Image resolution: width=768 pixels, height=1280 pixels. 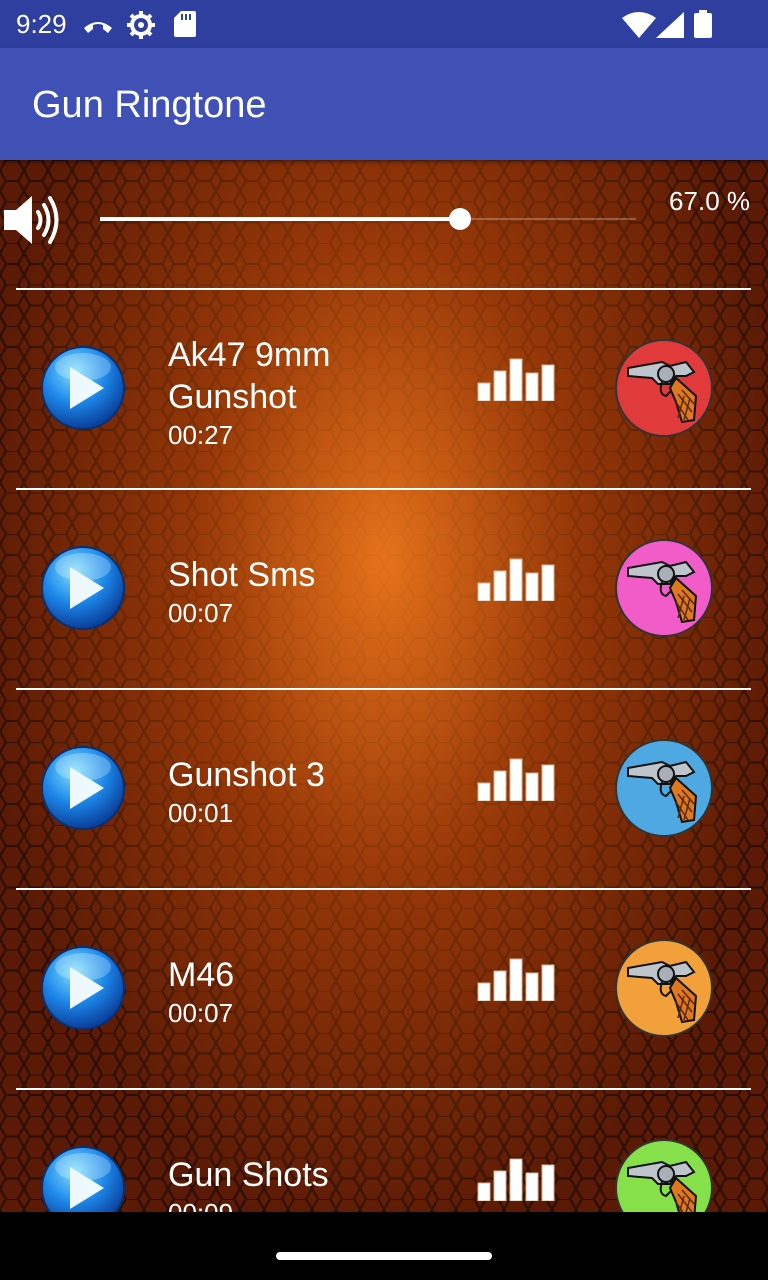 What do you see at coordinates (384, 1256) in the screenshot?
I see `home-gesture-handle` at bounding box center [384, 1256].